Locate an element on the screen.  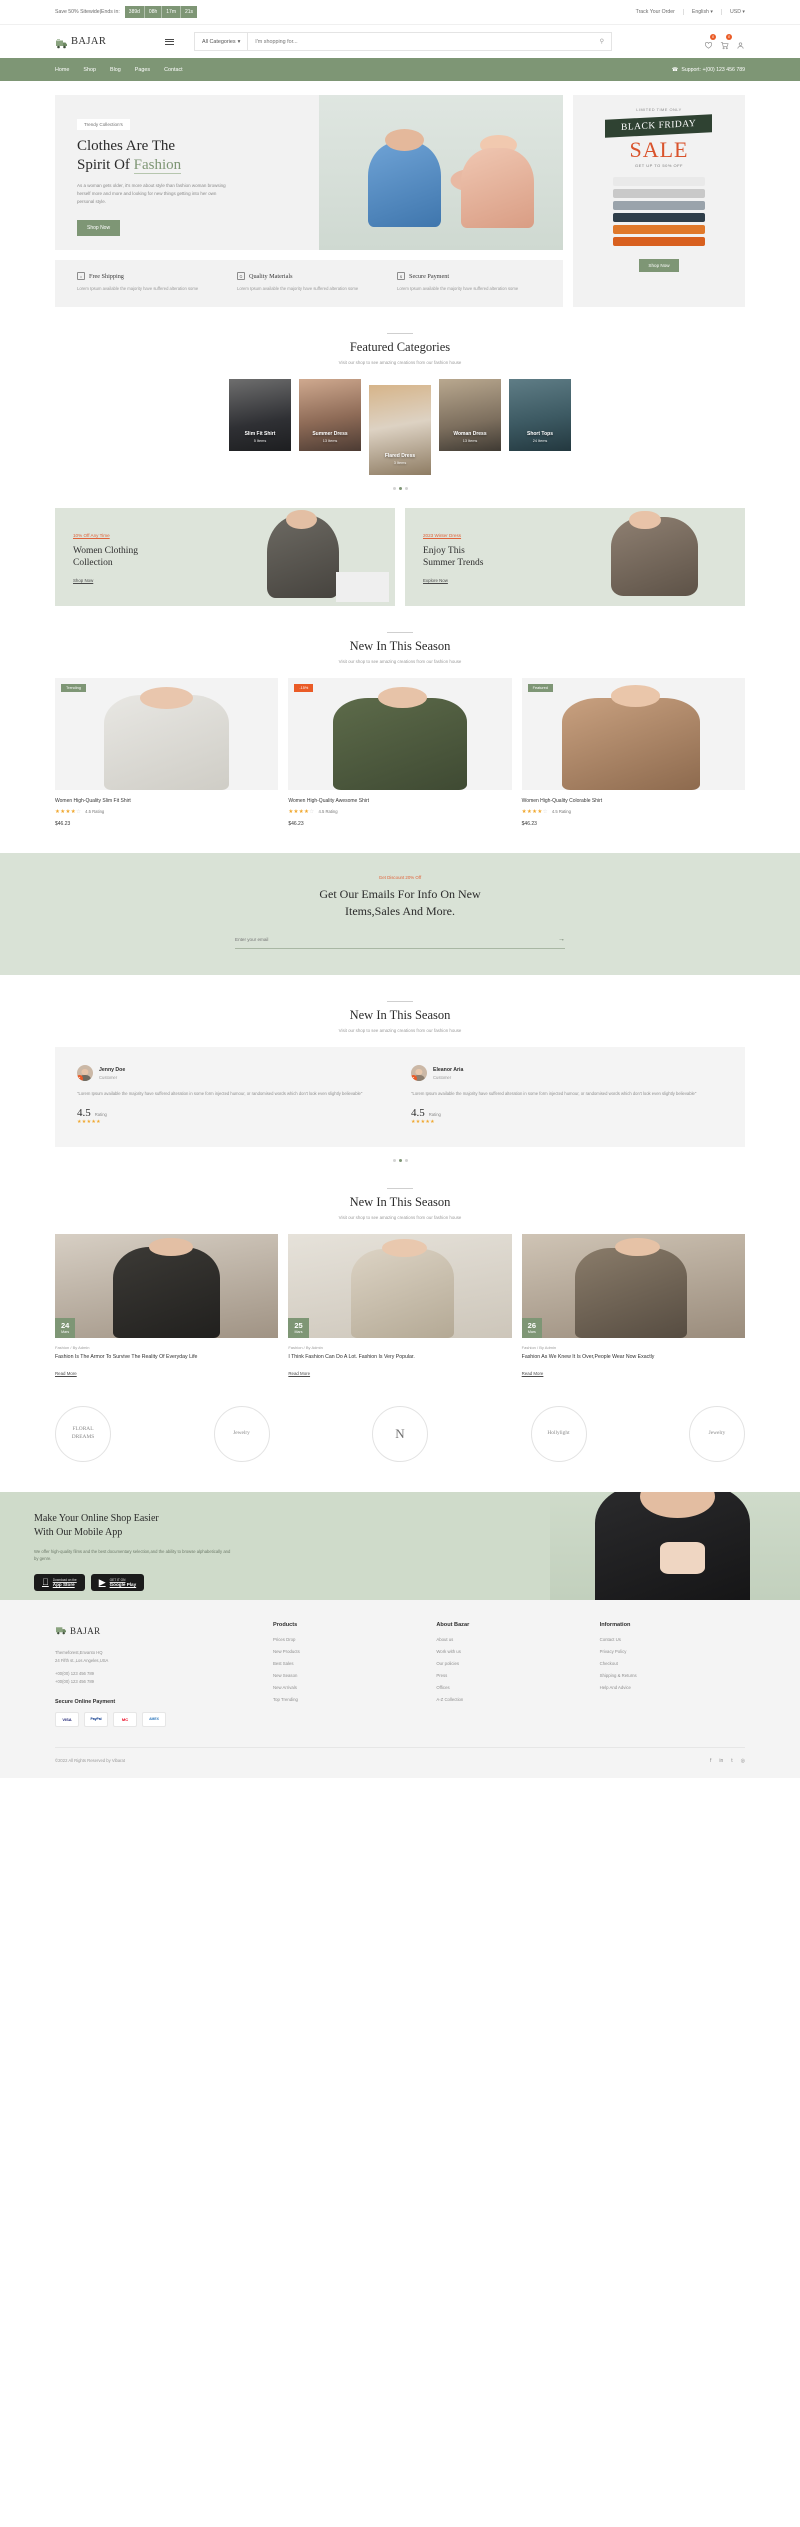
nav-item-contact: Contact is located at coordinates (173, 70).